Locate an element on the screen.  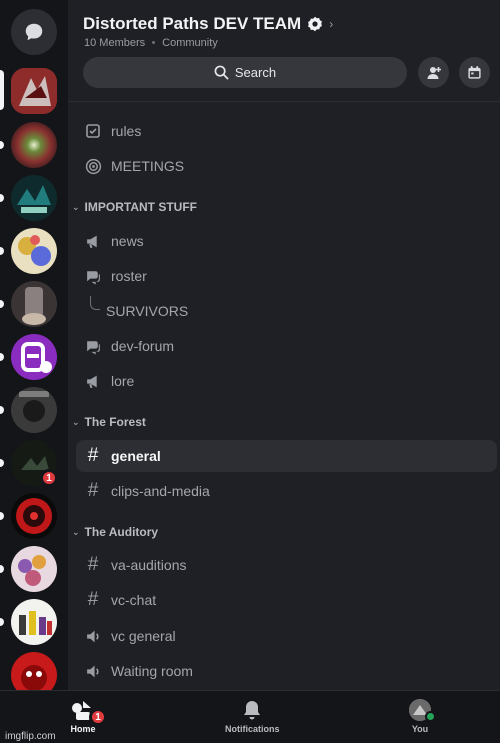
category-the-auditory: ⌄ The Auditory is located at coordinates (115, 532).